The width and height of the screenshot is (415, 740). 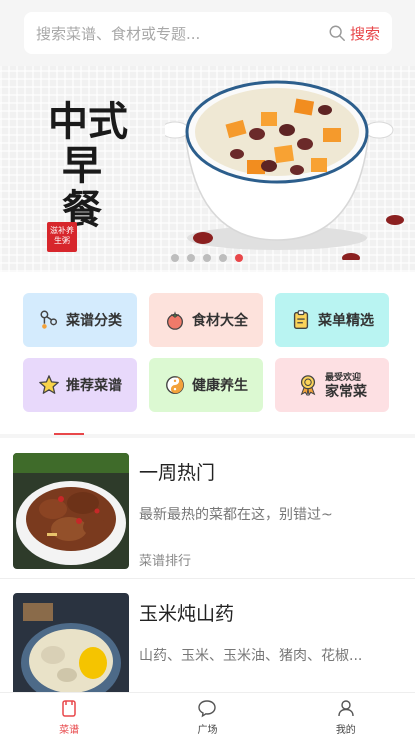 I want to click on category-home-cooking: 最受欢迎 家常菜, so click(x=332, y=385).